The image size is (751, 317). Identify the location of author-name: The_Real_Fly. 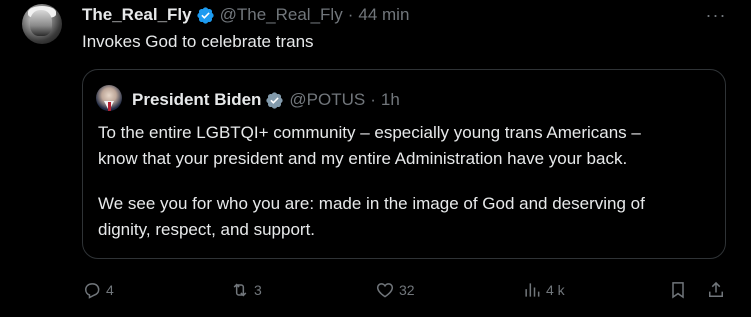
(137, 15).